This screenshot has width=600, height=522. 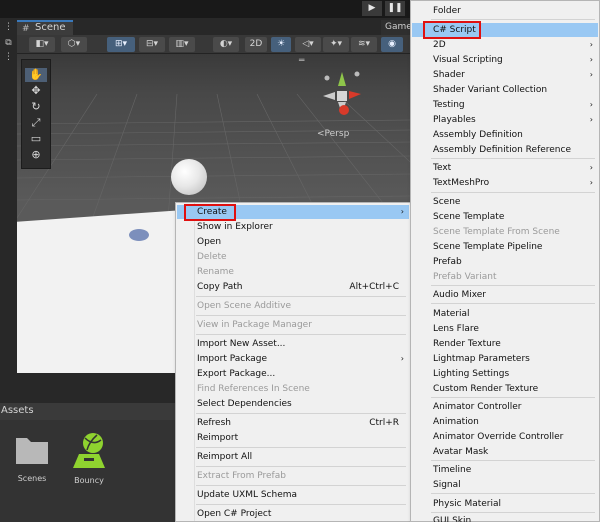 I want to click on menu-item-reimport-all: Reimport All, so click(x=293, y=457).